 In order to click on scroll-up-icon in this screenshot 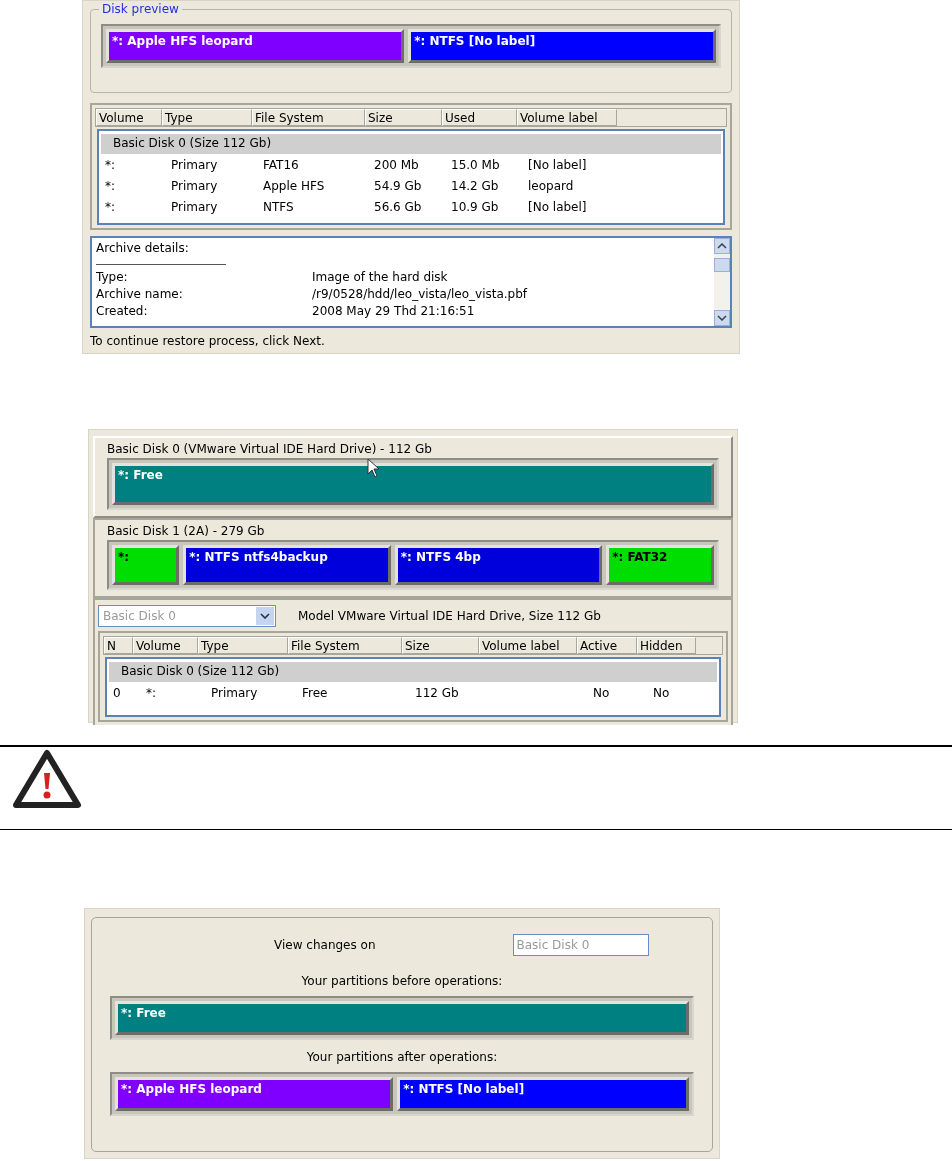, I will do `click(722, 246)`.